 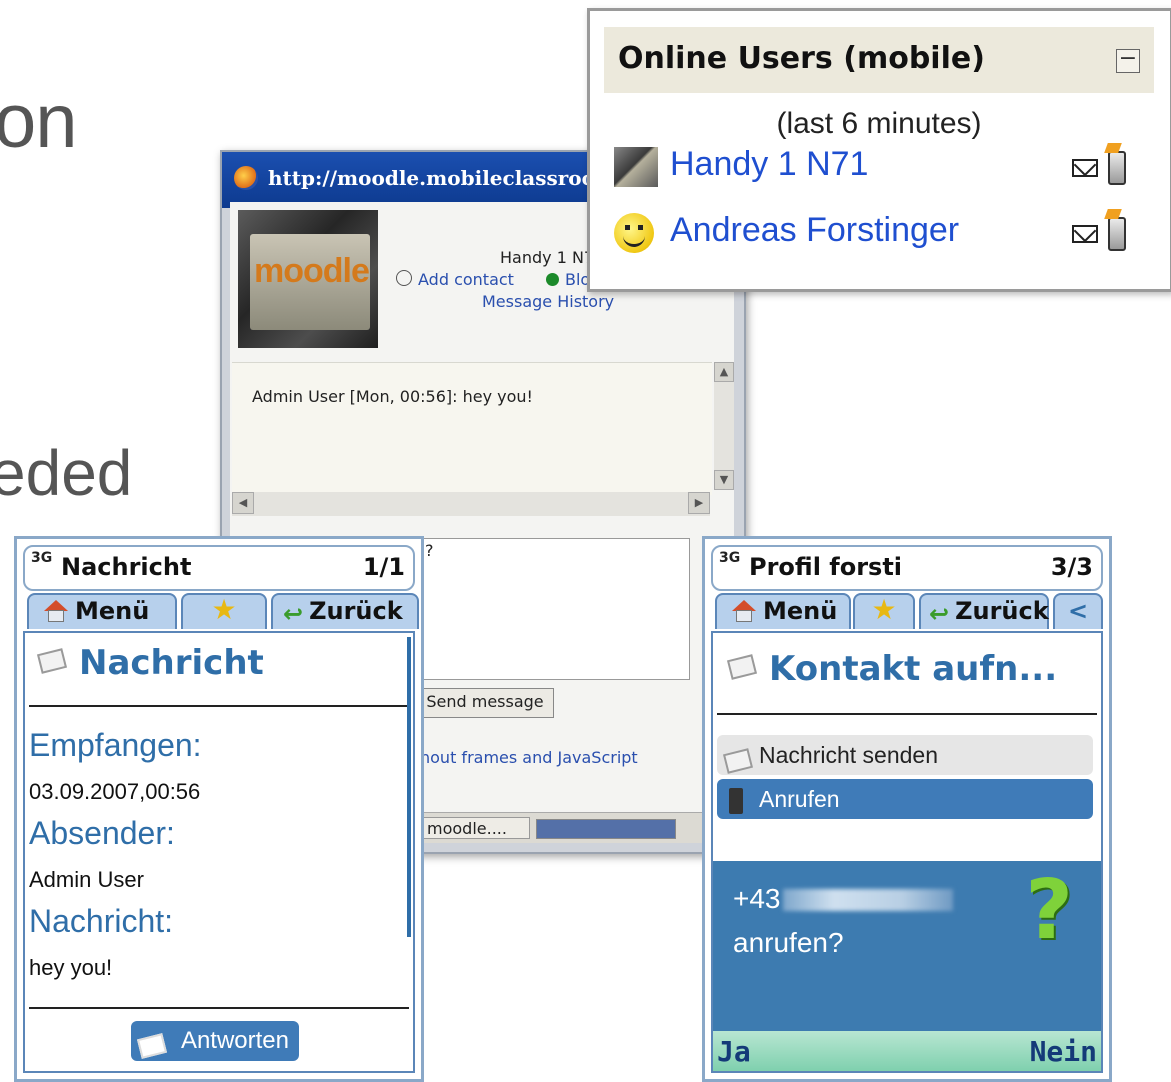 I want to click on message-icon, so click(x=738, y=763).